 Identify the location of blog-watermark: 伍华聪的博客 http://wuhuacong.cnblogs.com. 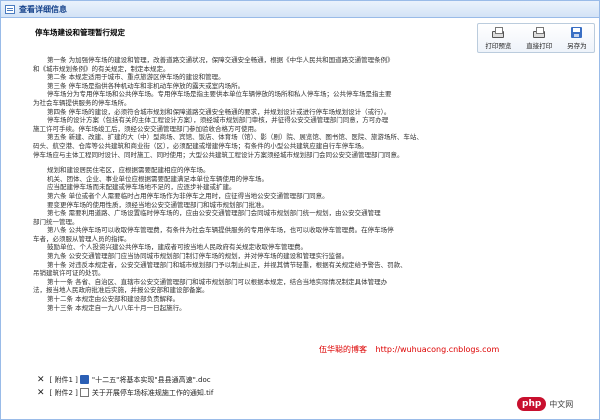
(409, 349).